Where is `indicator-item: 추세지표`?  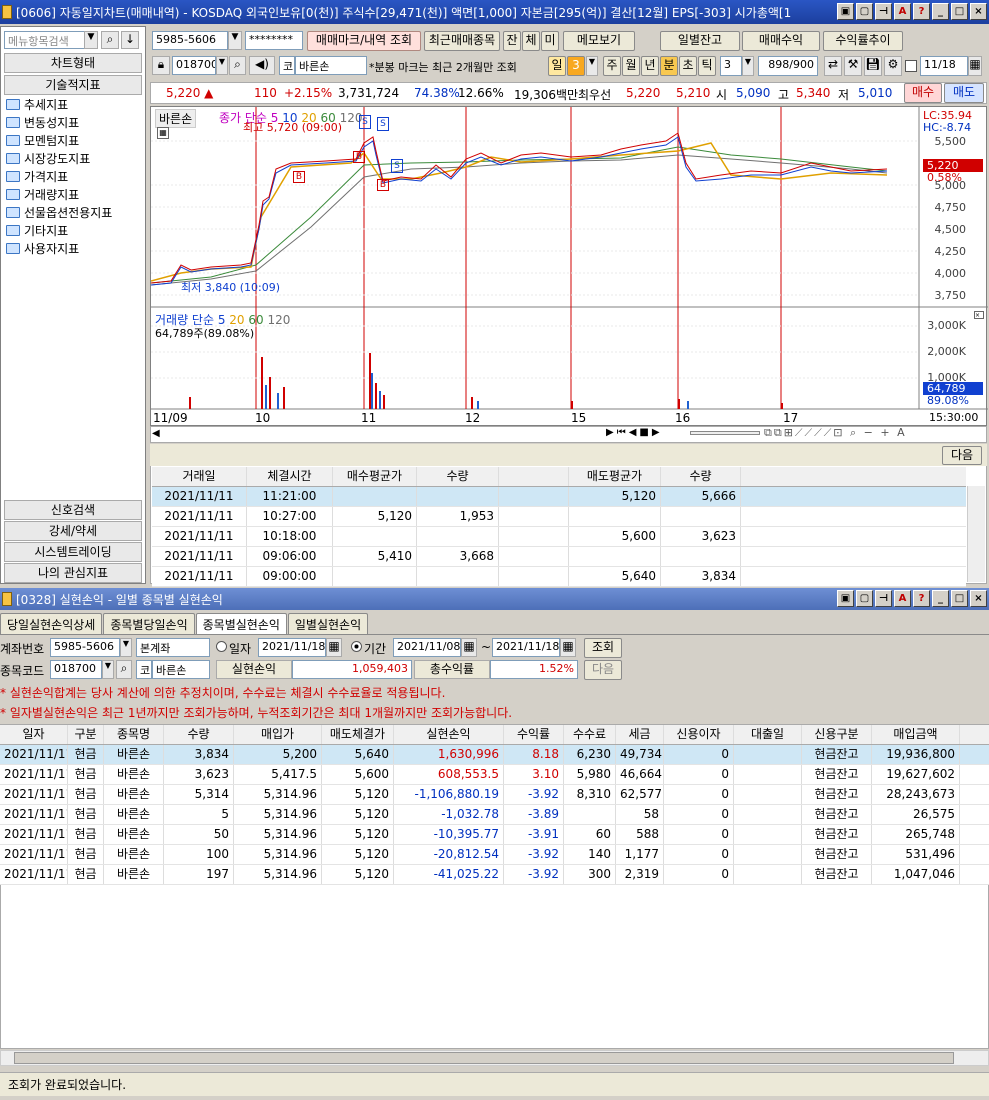
indicator-item: 추세지표 is located at coordinates (37, 104).